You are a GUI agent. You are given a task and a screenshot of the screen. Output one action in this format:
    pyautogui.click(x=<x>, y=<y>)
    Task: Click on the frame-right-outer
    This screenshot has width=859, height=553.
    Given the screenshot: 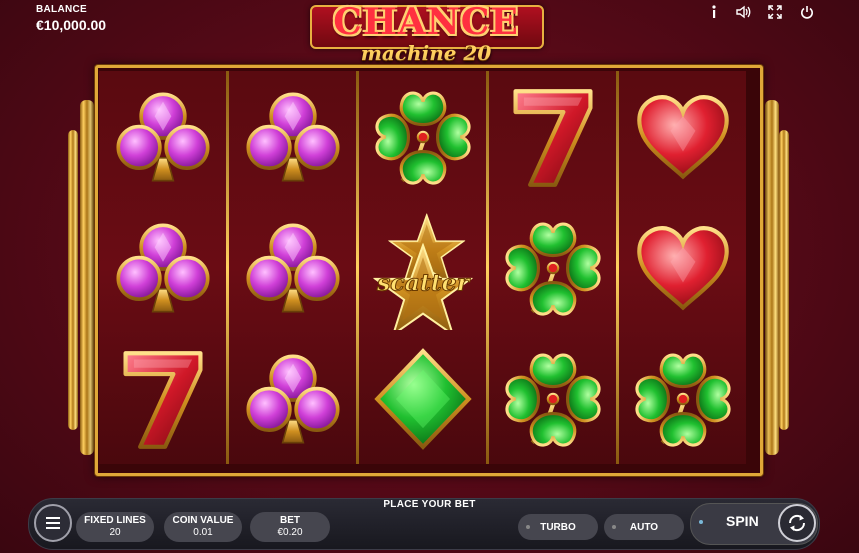 What is the action you would take?
    pyautogui.click(x=784, y=280)
    